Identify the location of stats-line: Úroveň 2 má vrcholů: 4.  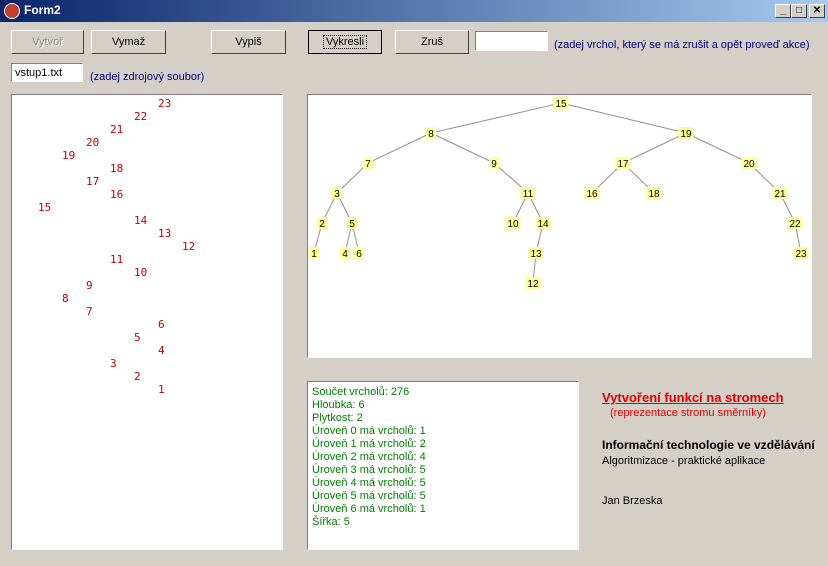
(369, 457).